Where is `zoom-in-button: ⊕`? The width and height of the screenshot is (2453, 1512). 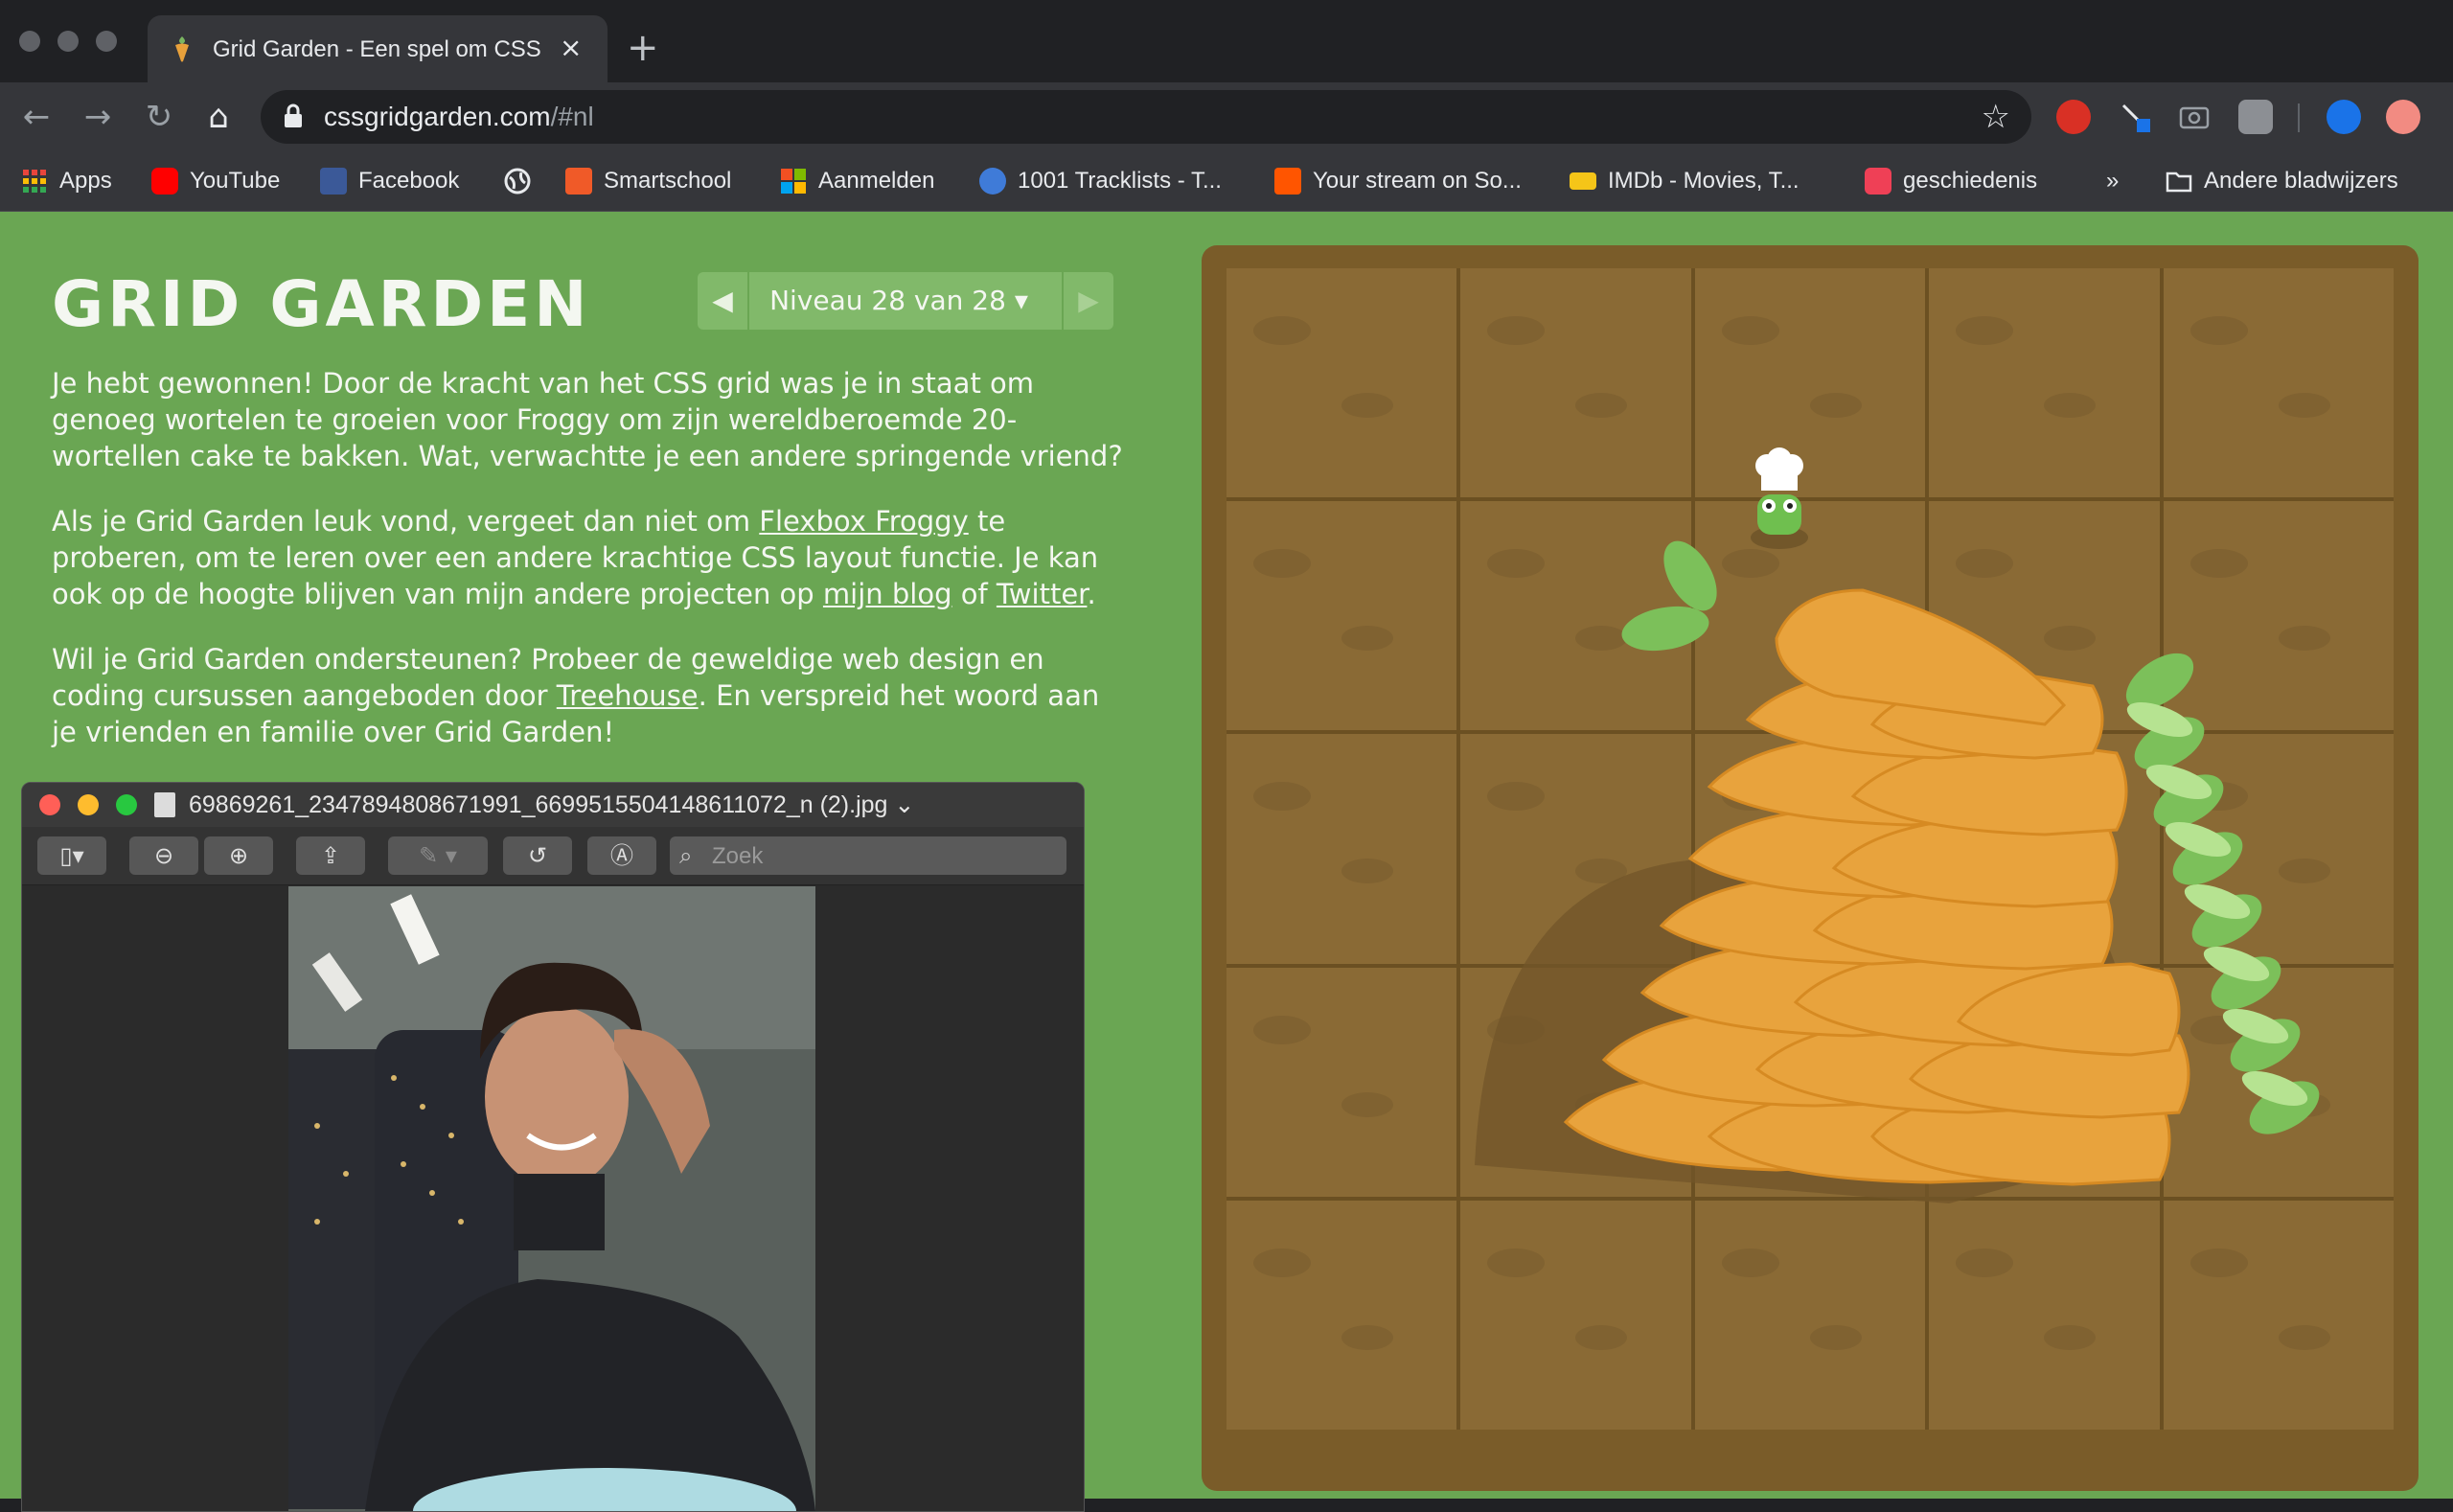
zoom-in-button: ⊕ is located at coordinates (238, 855).